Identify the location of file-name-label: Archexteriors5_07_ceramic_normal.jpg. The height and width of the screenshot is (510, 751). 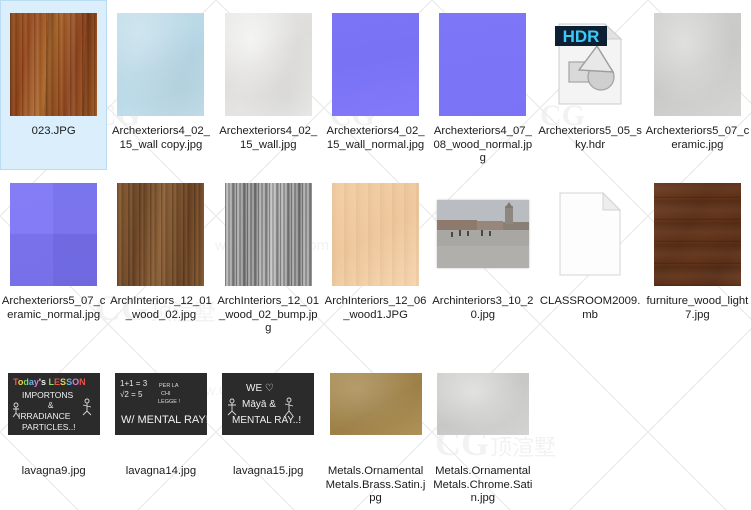
(53, 308).